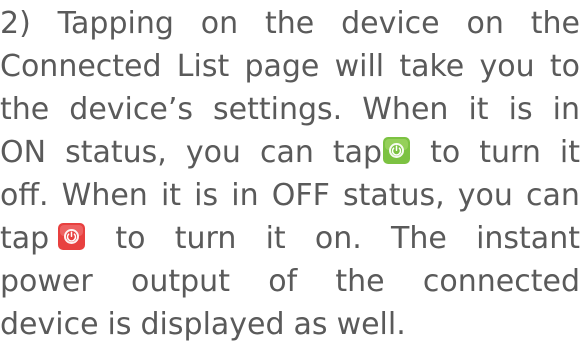  I want to click on word: Connected, so click(81, 66).